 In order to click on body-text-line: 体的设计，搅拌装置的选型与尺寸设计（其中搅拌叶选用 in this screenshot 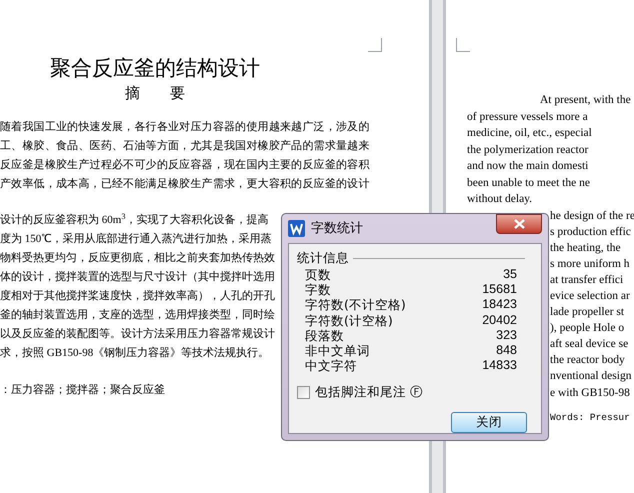, I will do `click(137, 277)`.